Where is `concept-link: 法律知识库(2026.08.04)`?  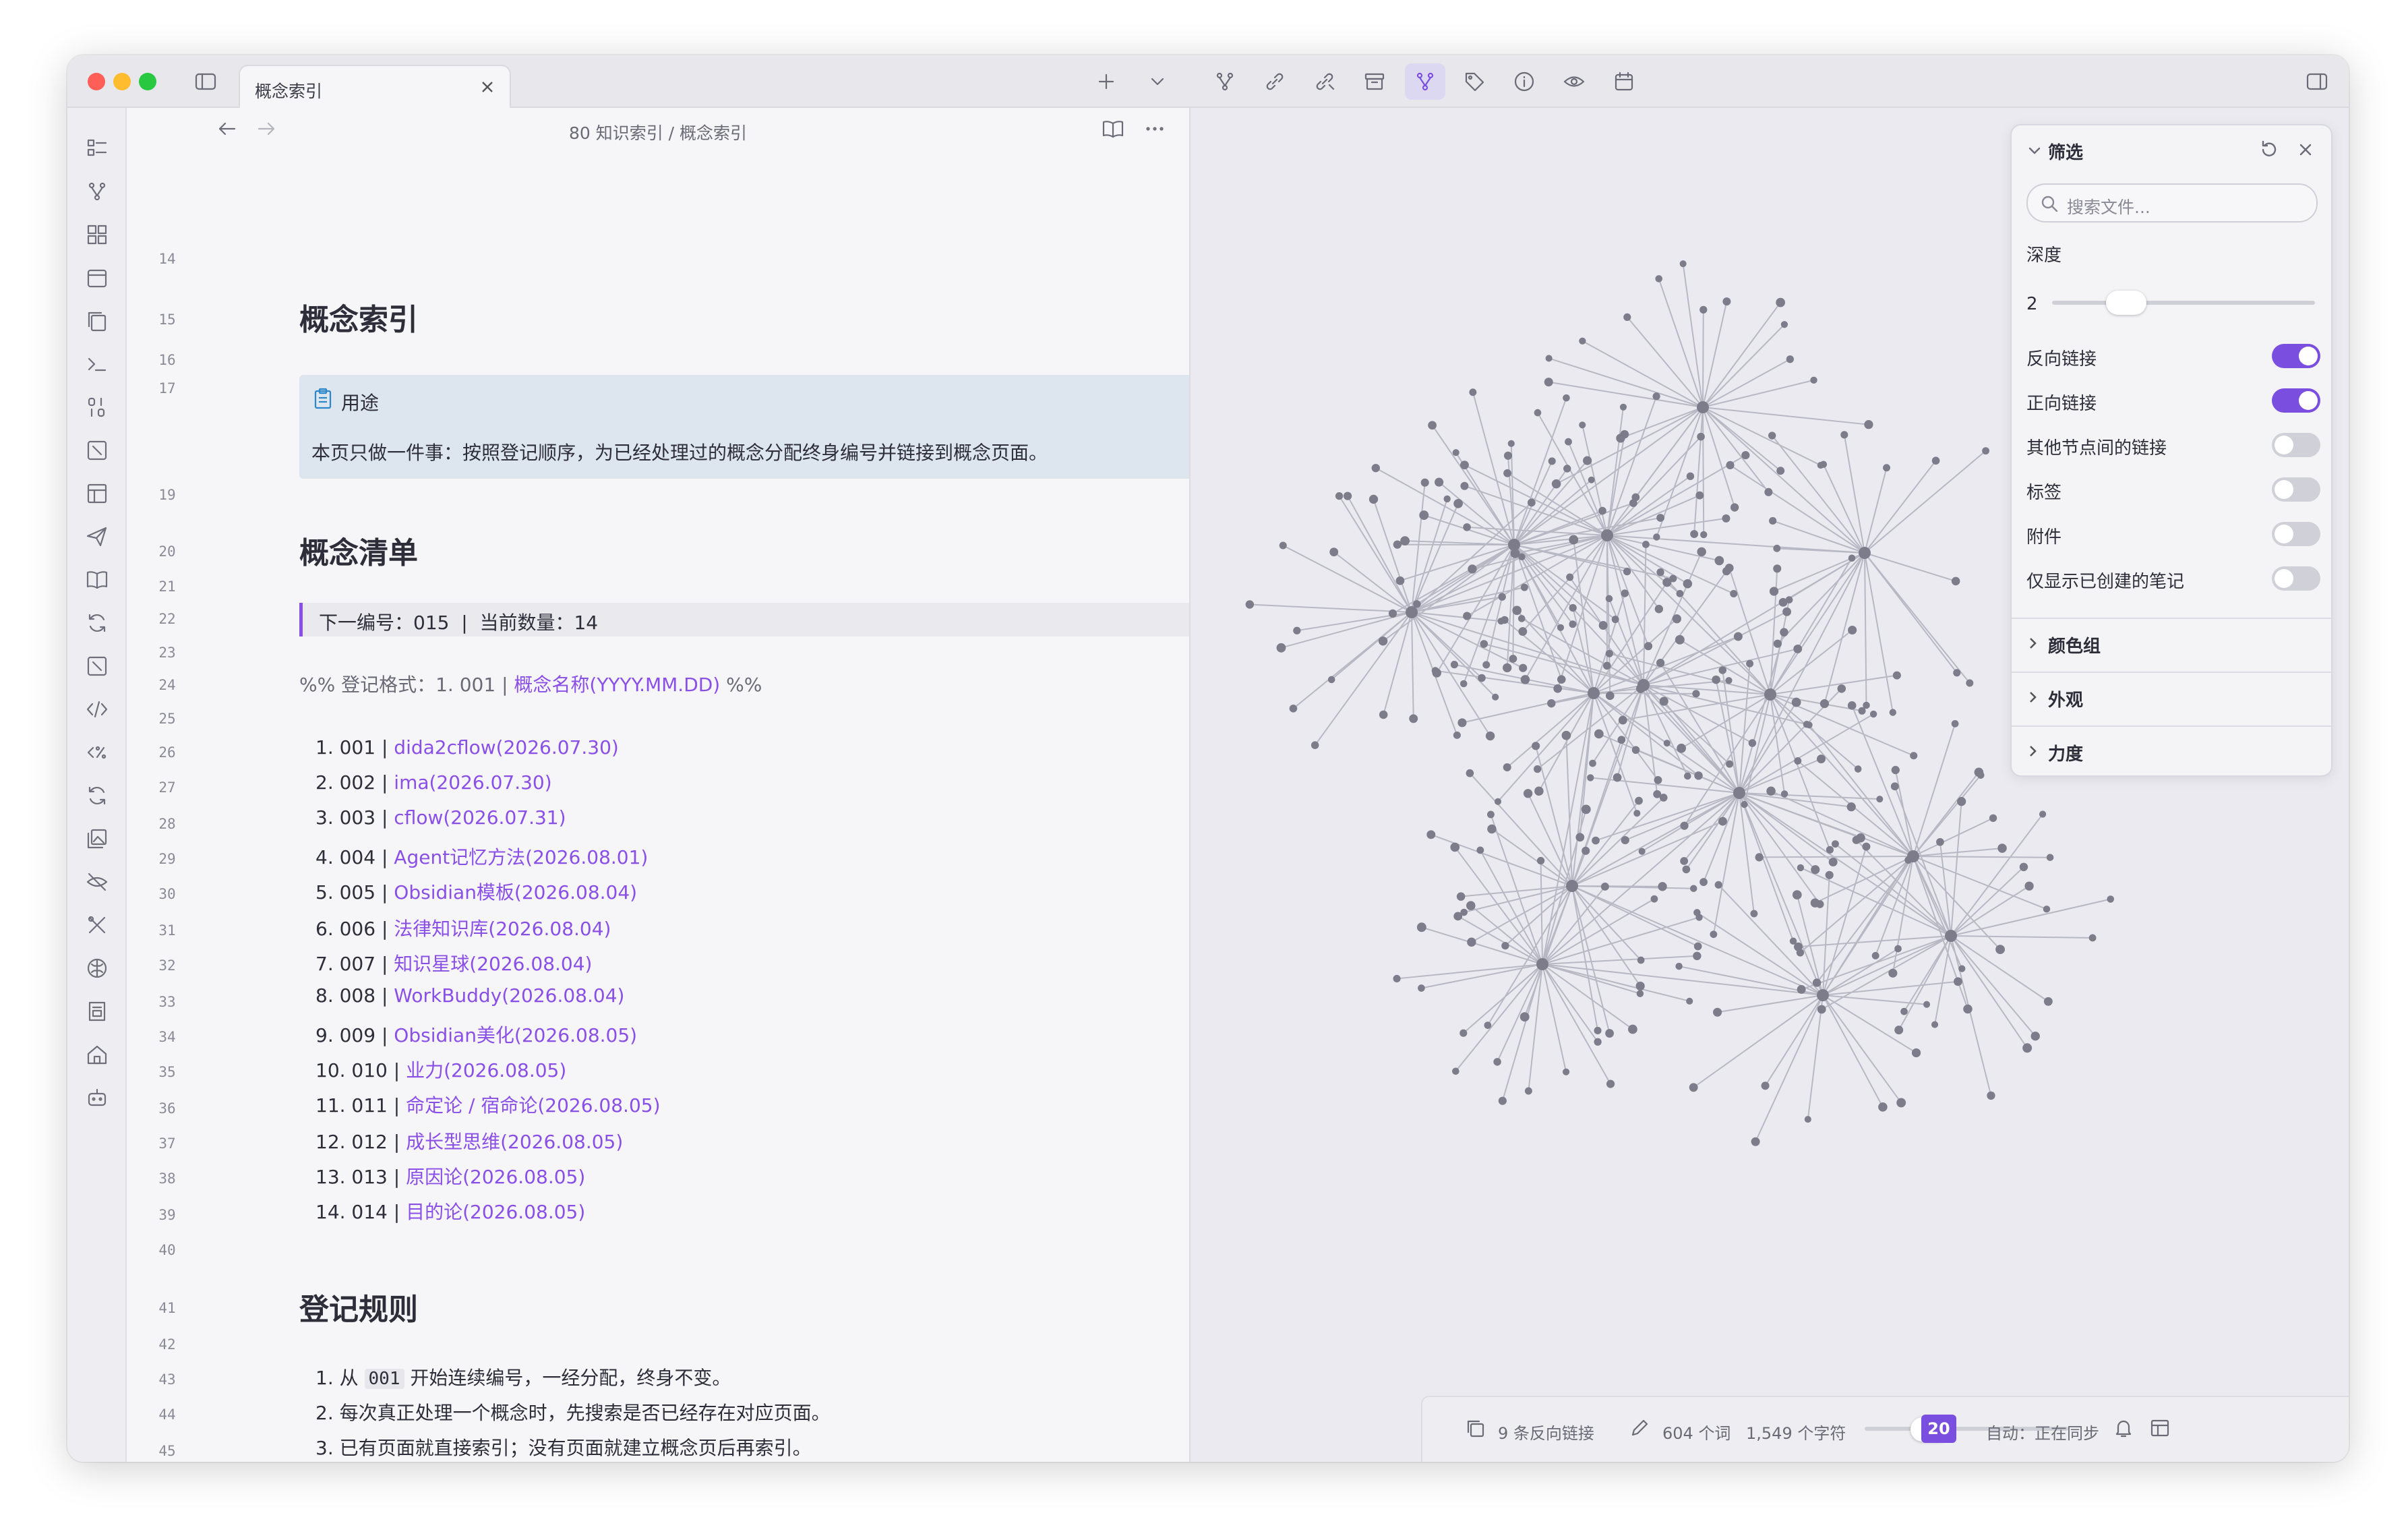 concept-link: 法律知识库(2026.08.04) is located at coordinates (502, 929).